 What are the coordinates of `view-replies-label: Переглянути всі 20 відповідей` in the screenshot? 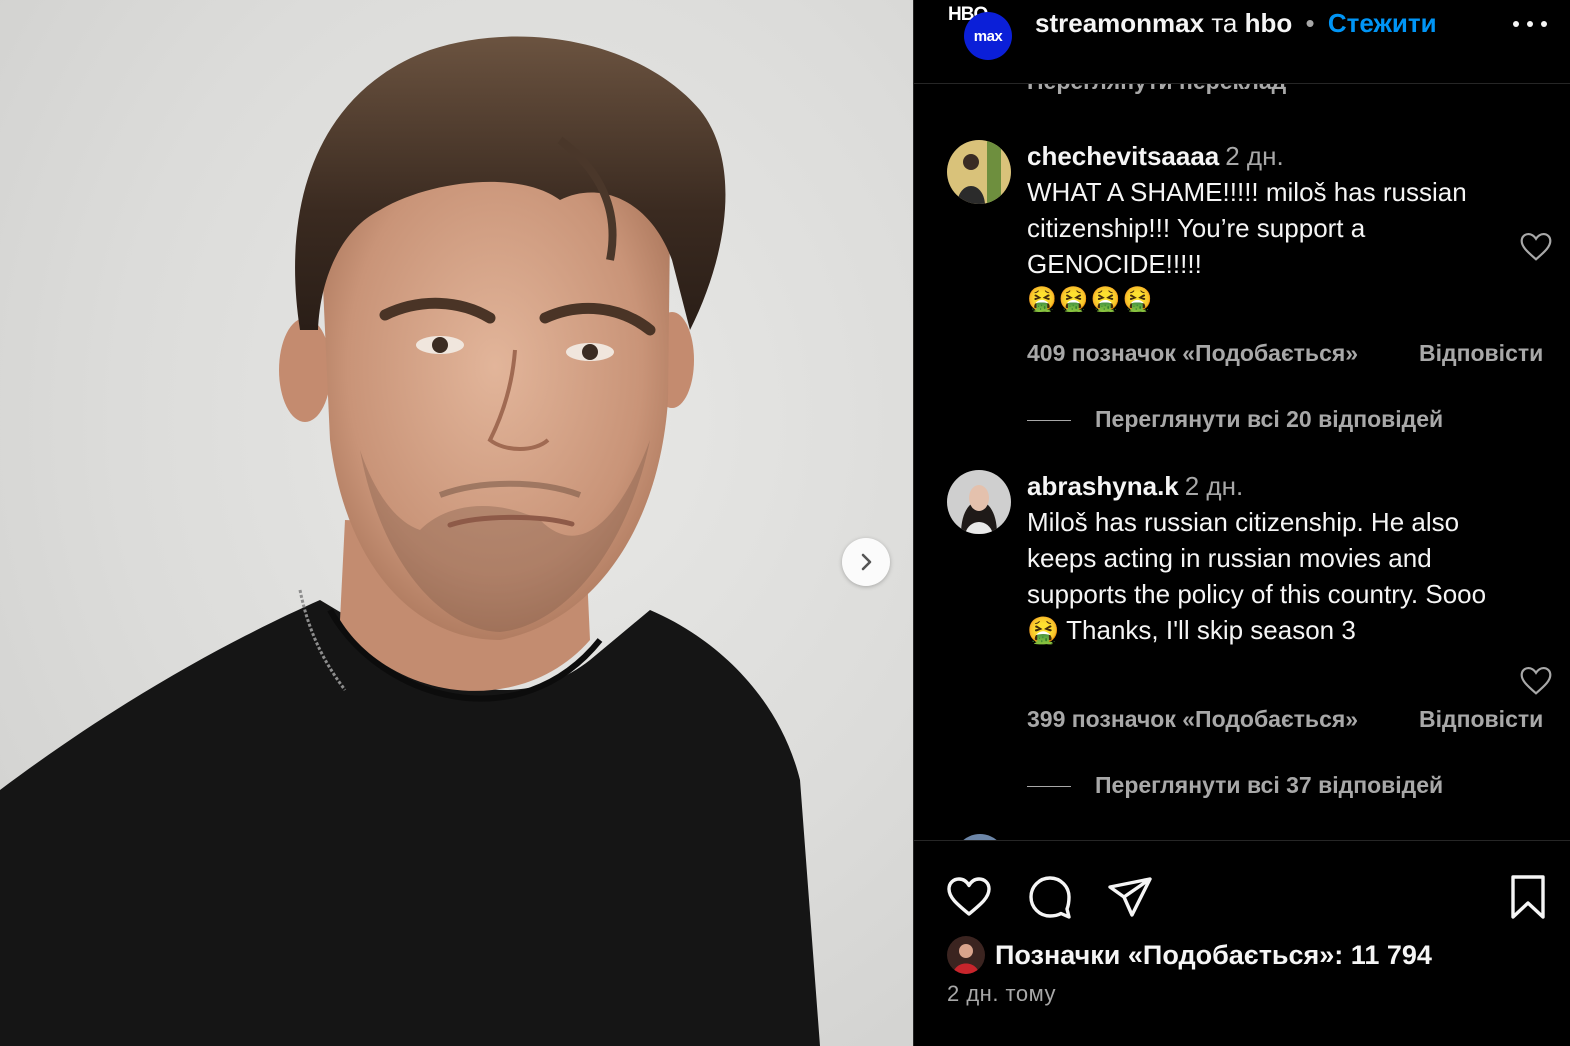 It's located at (1269, 419).